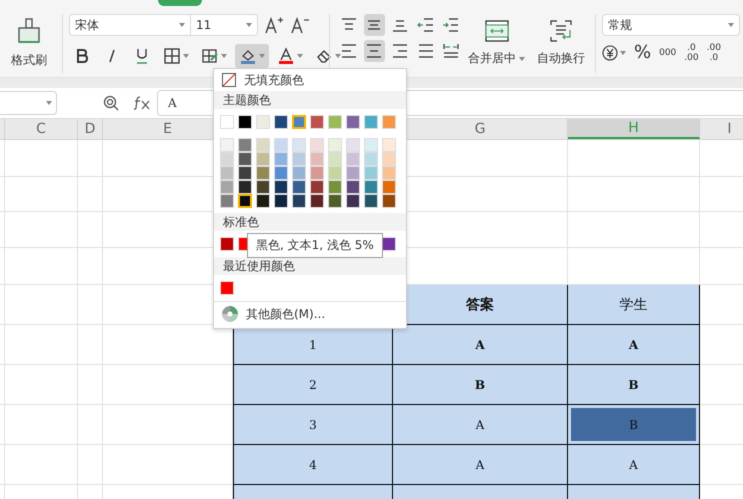  I want to click on align-outdent-icon, so click(425, 25).